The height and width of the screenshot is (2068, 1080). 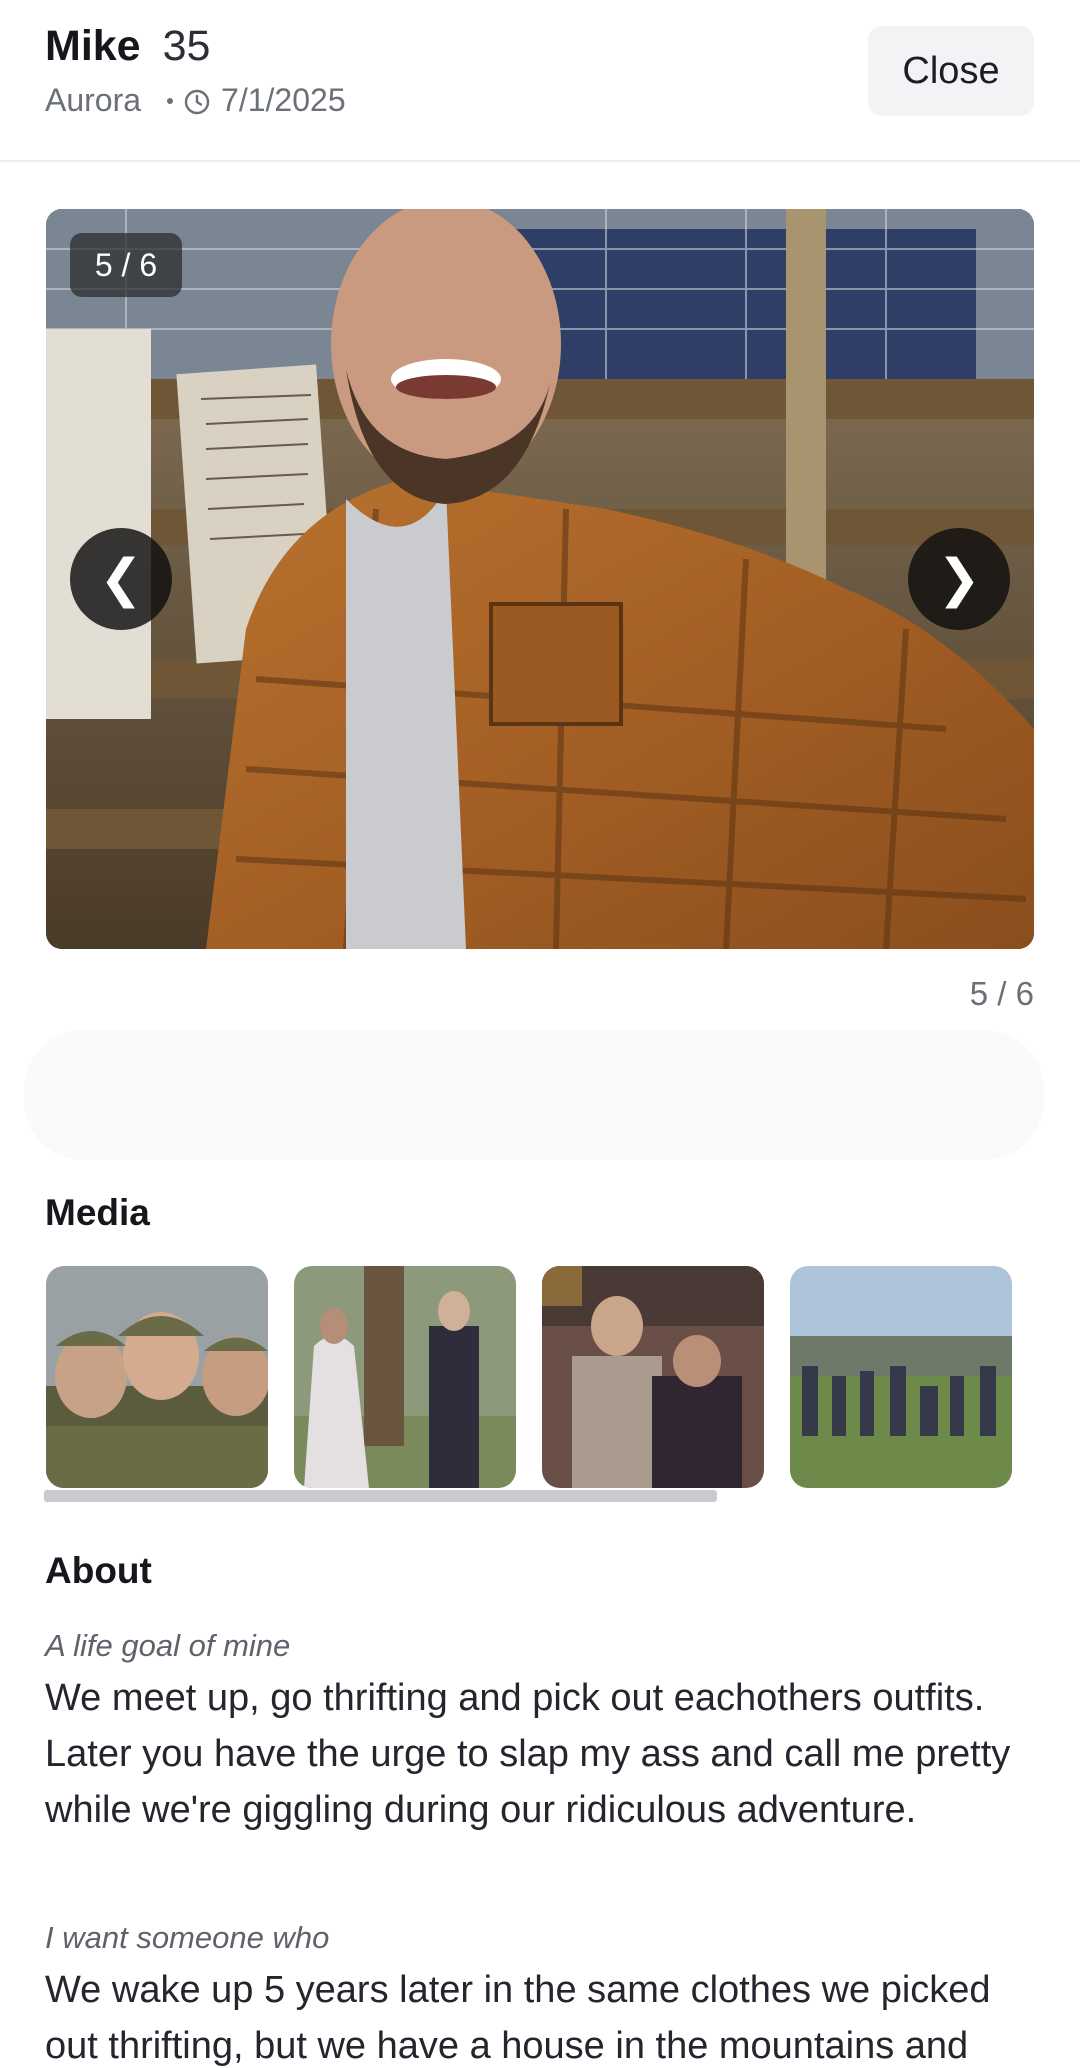 I want to click on clock-icon, so click(x=197, y=101).